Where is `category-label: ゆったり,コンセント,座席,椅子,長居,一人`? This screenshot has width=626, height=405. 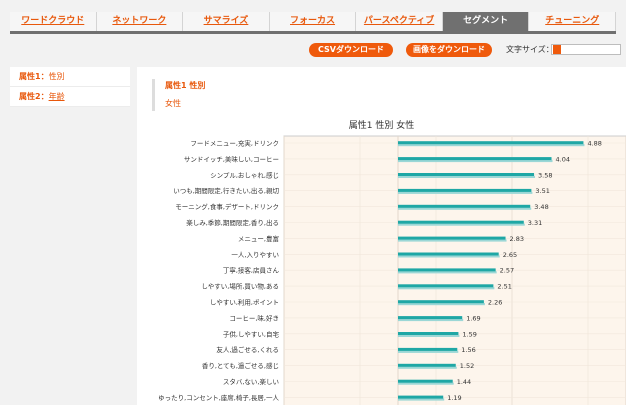
category-label: ゆったり,コンセント,座席,椅子,長居,一人 is located at coordinates (218, 397).